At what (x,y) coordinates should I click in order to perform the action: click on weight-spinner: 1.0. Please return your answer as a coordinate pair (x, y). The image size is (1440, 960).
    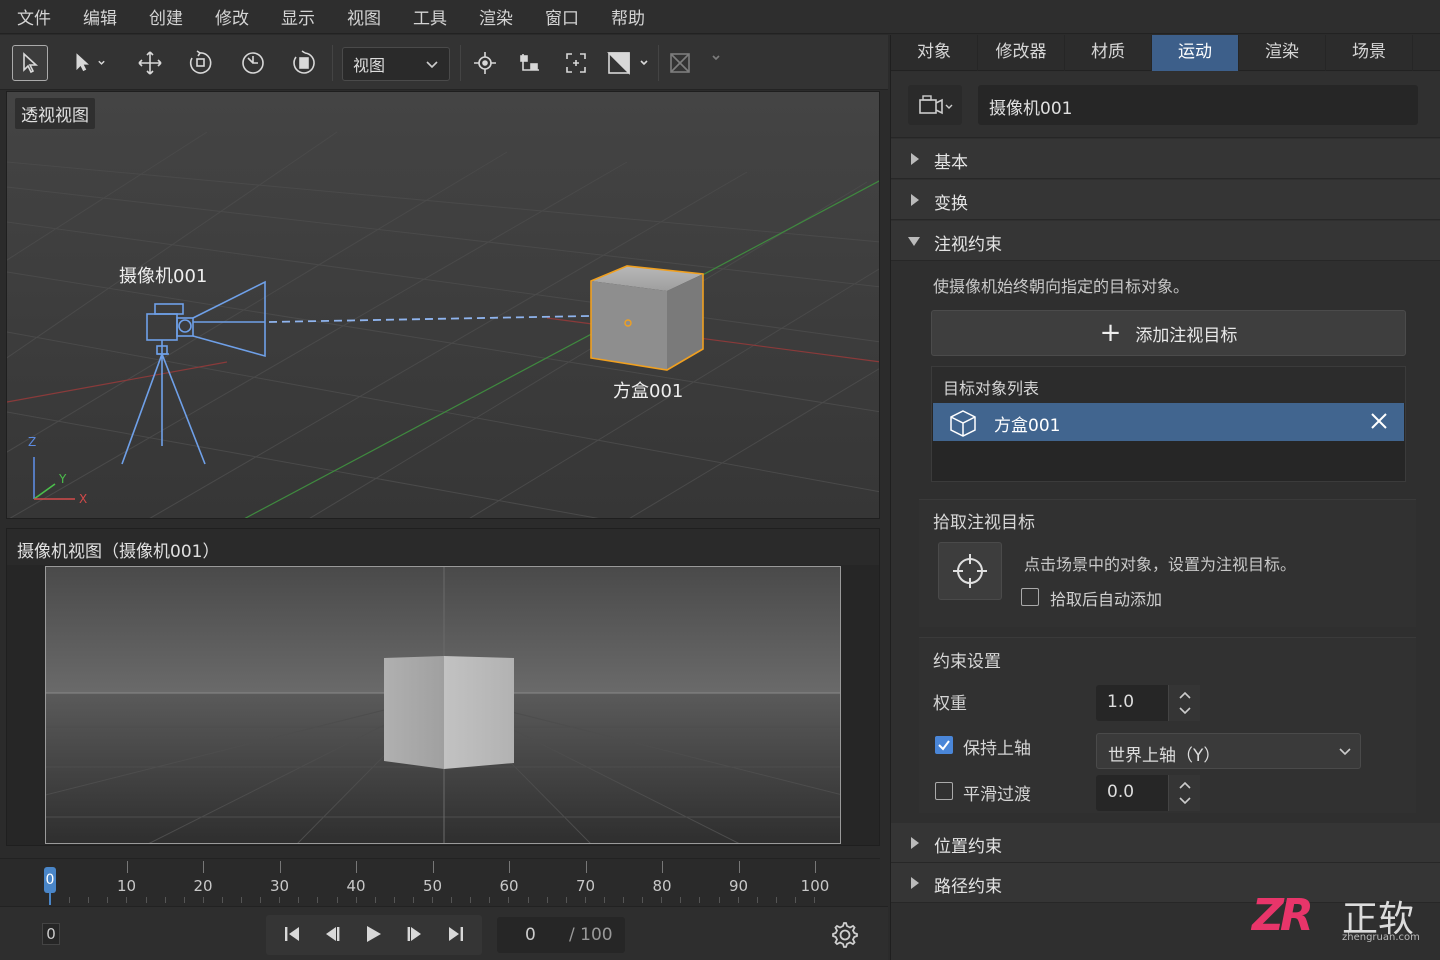
    Looking at the image, I should click on (1148, 703).